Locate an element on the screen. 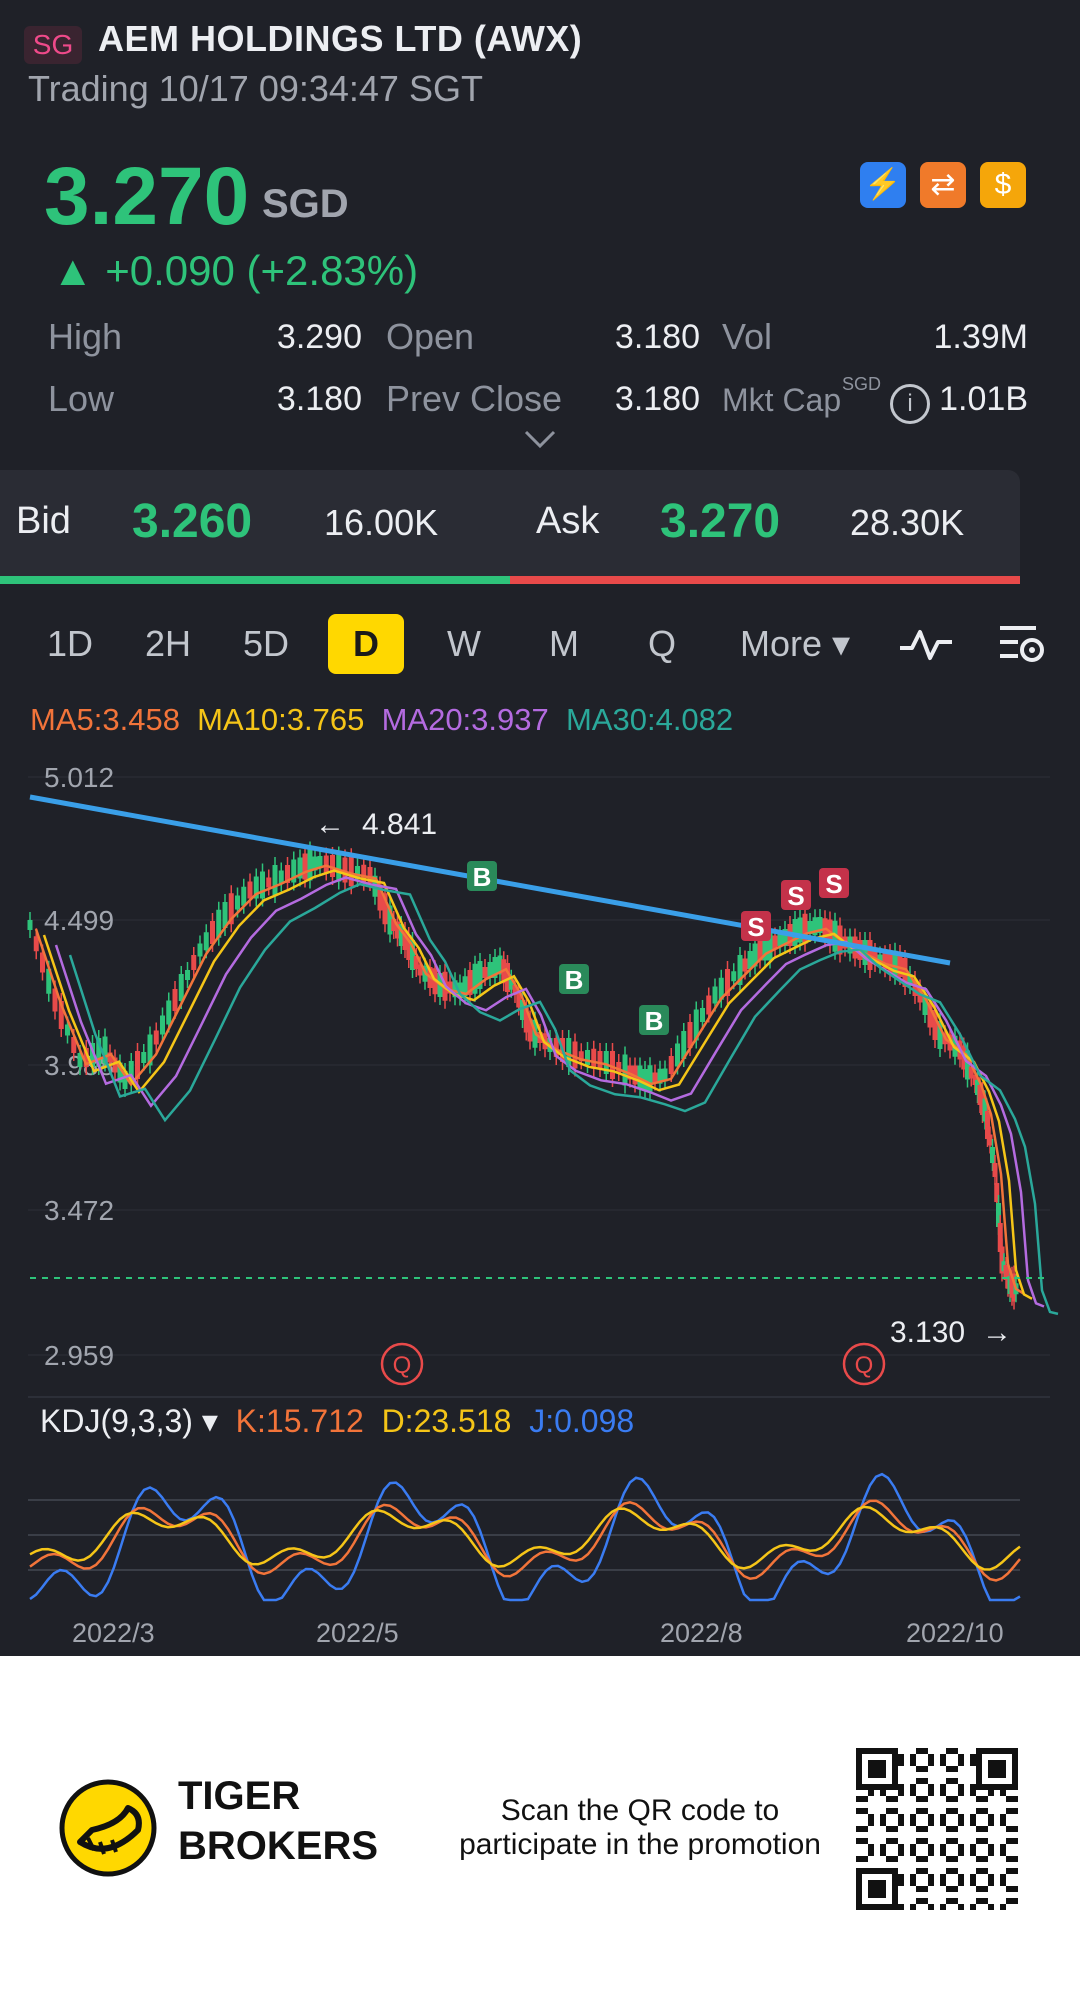 The height and width of the screenshot is (2001, 1080). kdj-j-line is located at coordinates (525, 1537).